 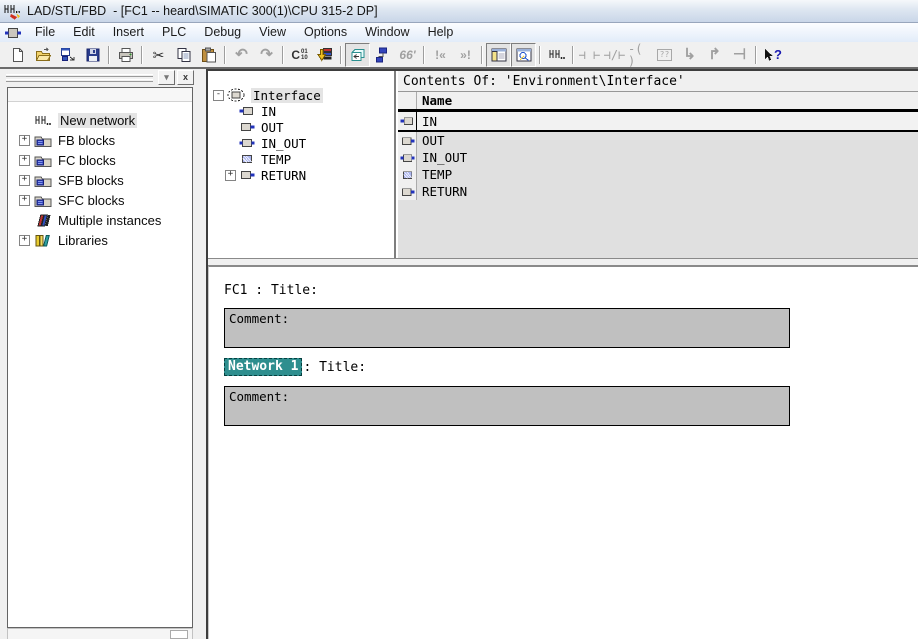 I want to click on table-cell-name: IN, so click(x=667, y=121).